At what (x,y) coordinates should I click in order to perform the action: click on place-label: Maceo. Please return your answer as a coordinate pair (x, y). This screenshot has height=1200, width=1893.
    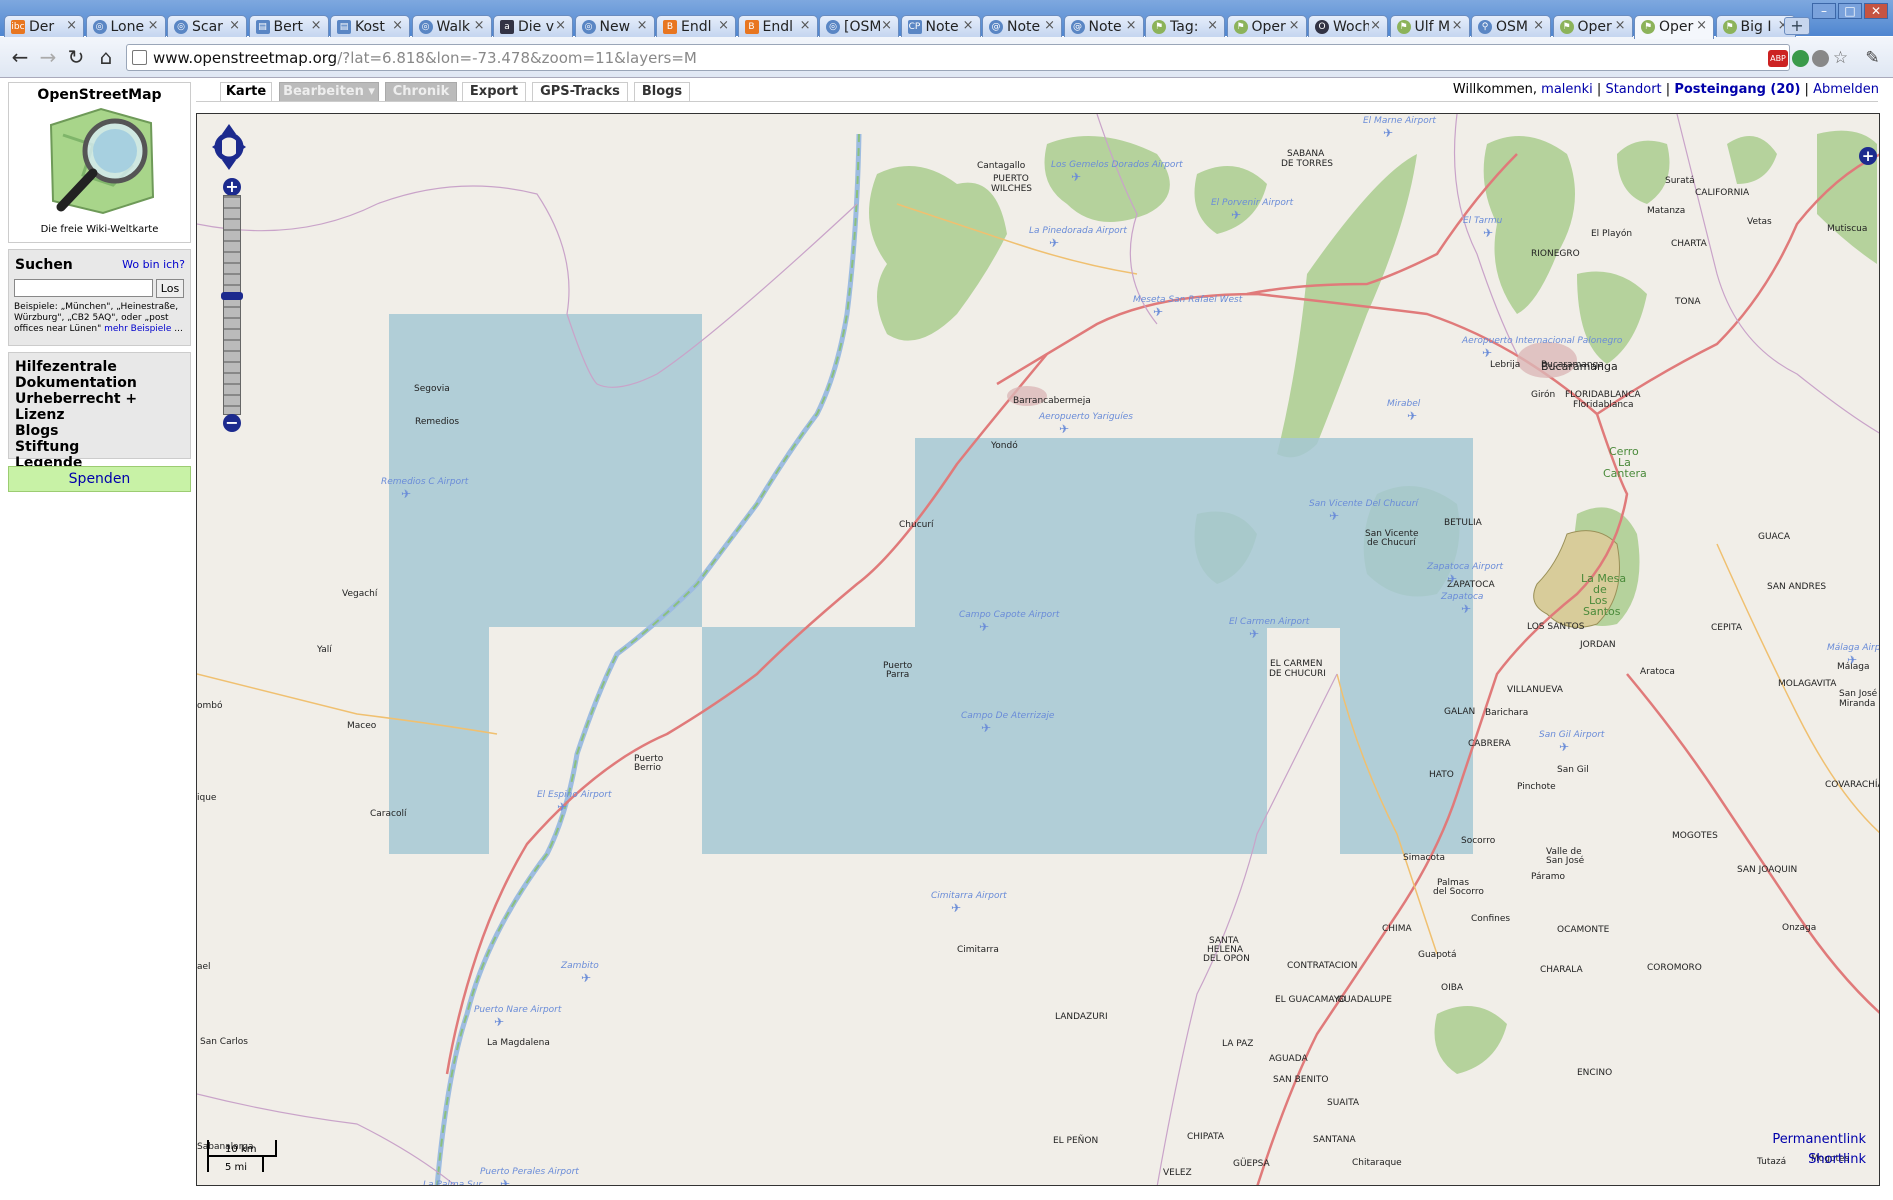
    Looking at the image, I should click on (362, 726).